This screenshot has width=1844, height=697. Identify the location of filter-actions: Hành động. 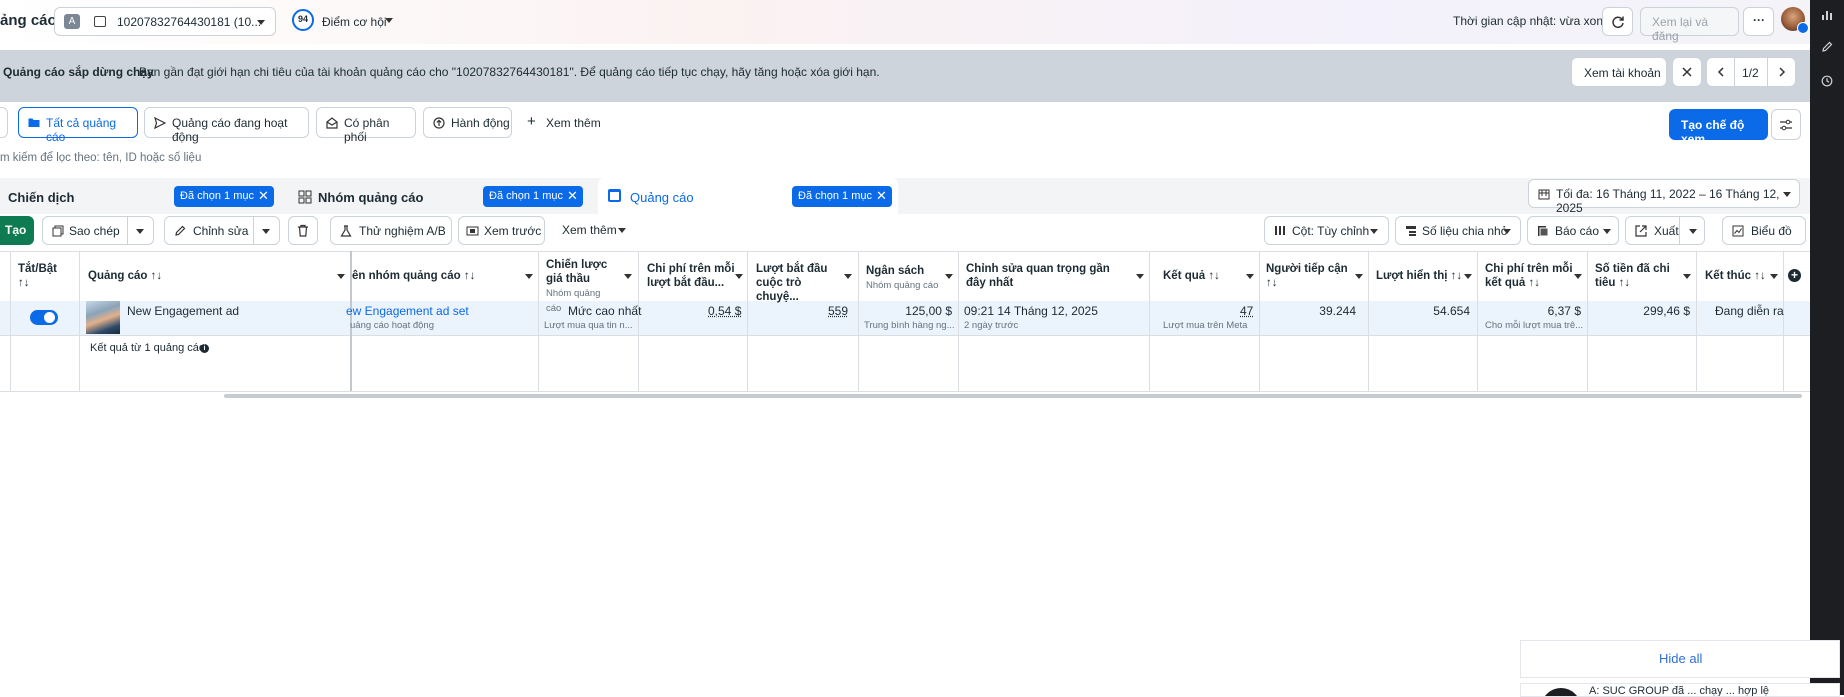
(467, 122).